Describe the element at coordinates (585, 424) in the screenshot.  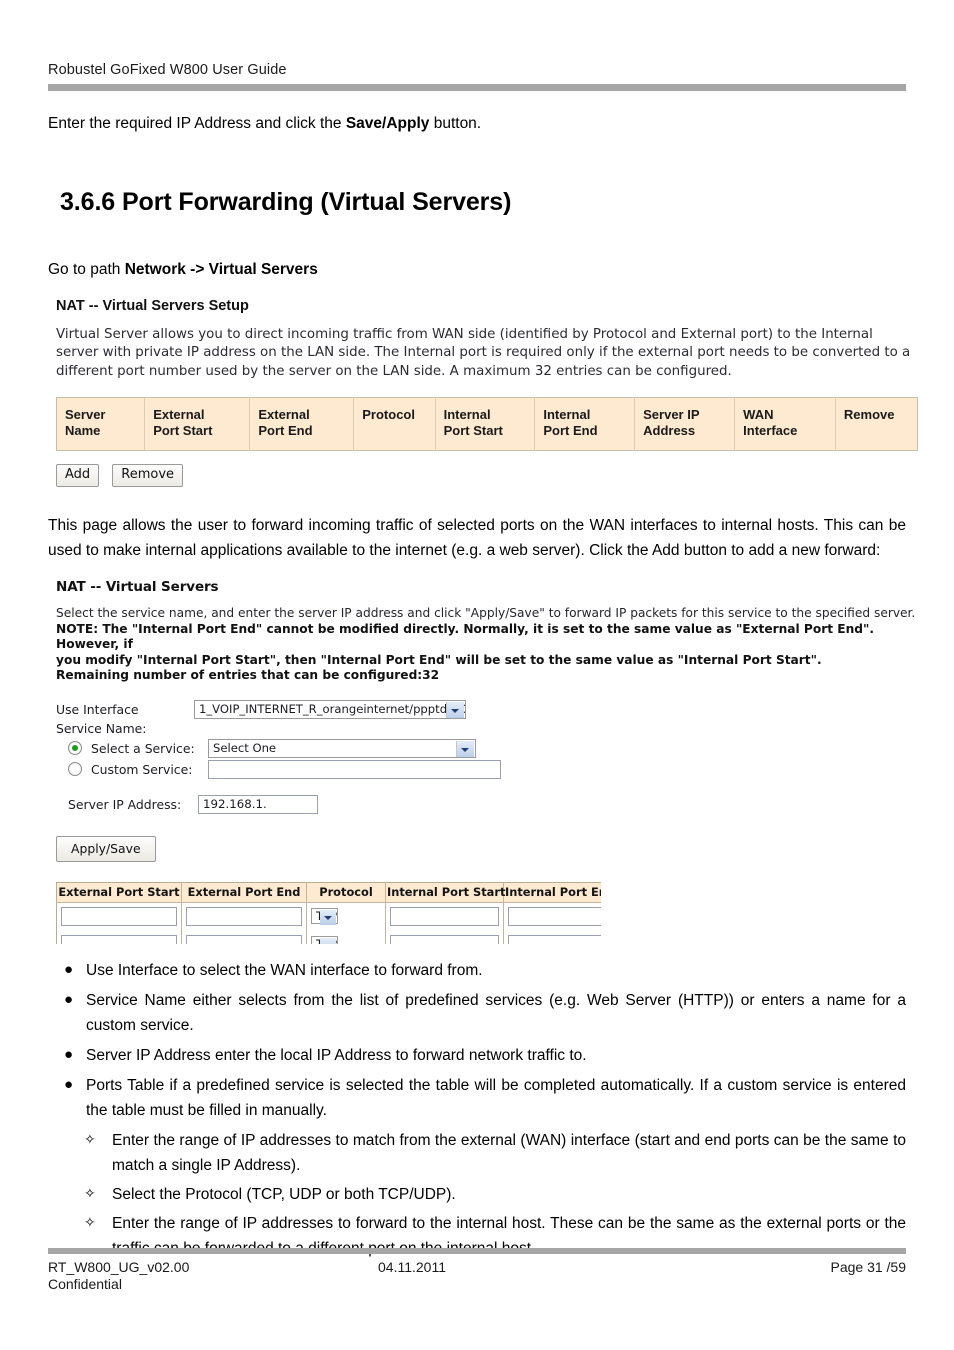
I see `col-internal-port-end: Internal Port End` at that location.